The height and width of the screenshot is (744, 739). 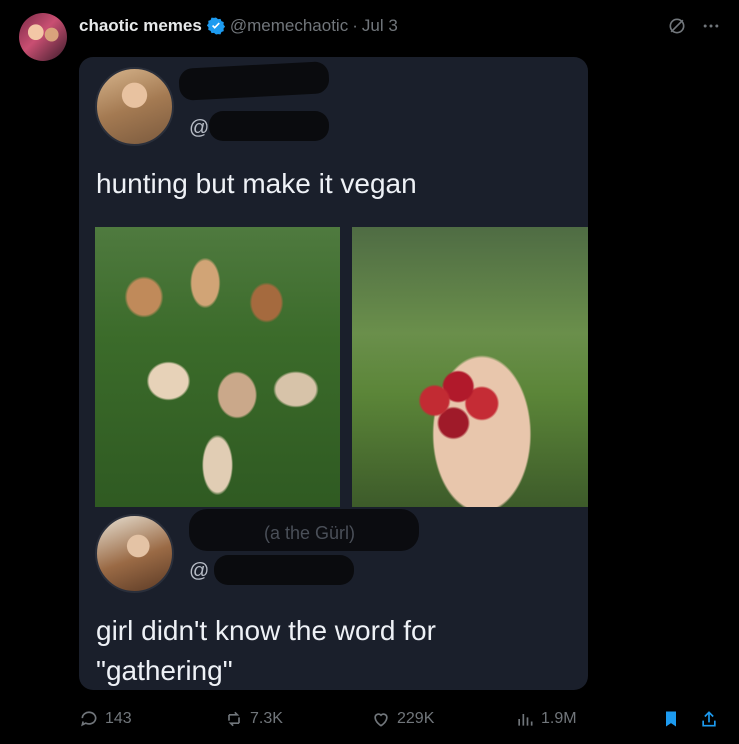 I want to click on views-button: 1.9M, so click(x=546, y=719).